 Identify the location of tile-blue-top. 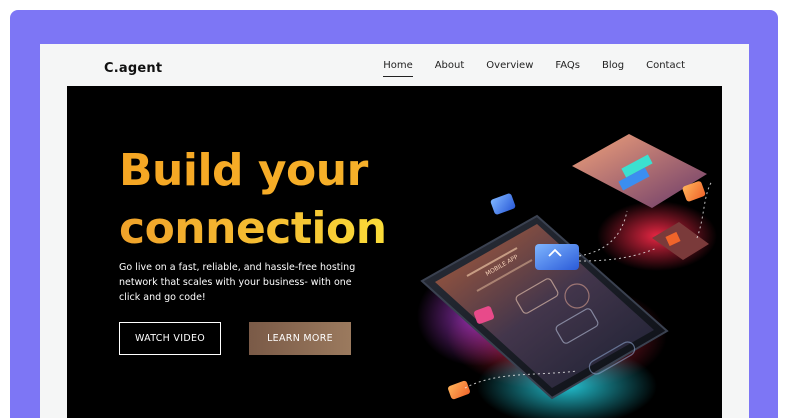
(503, 204).